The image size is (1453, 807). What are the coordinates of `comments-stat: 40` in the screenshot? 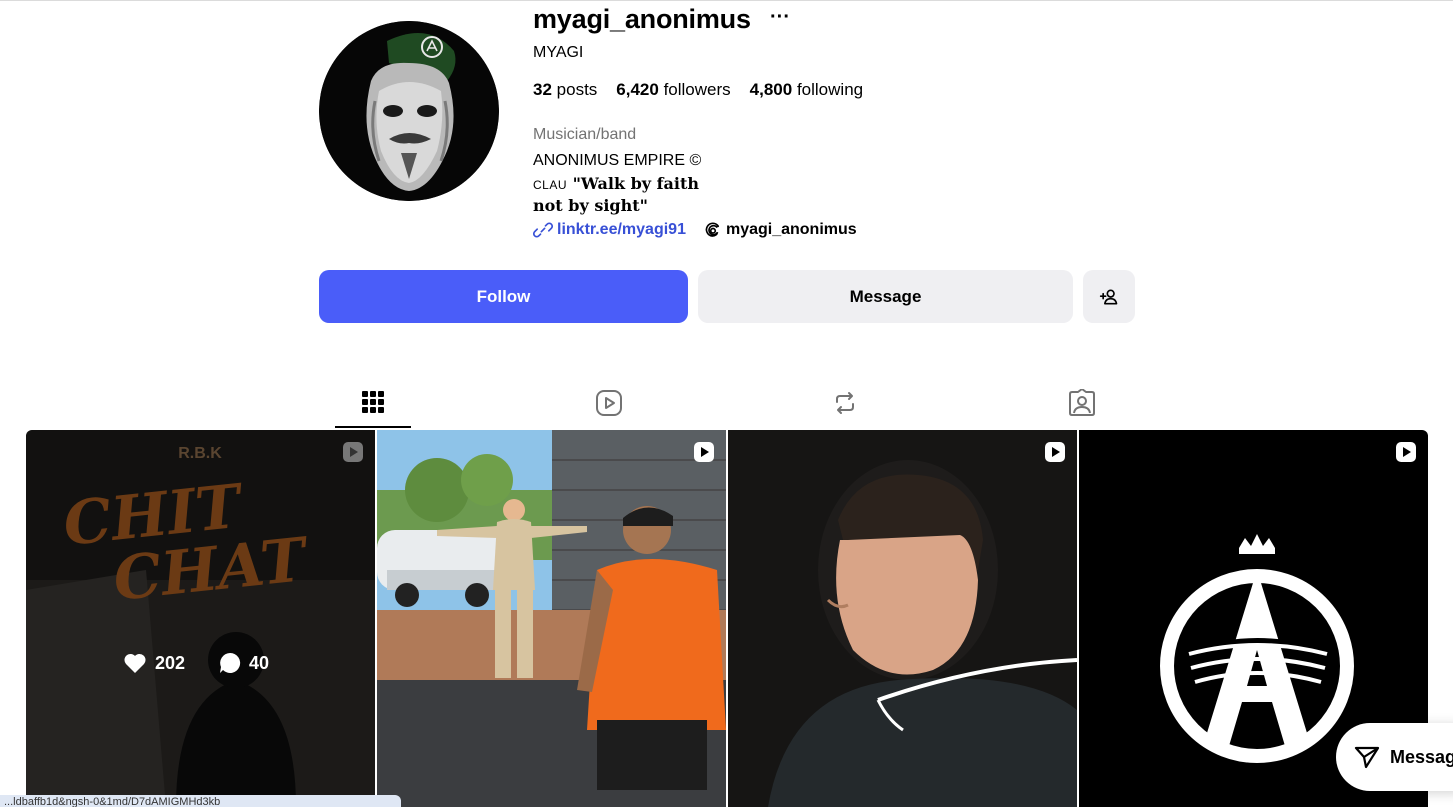 It's located at (244, 663).